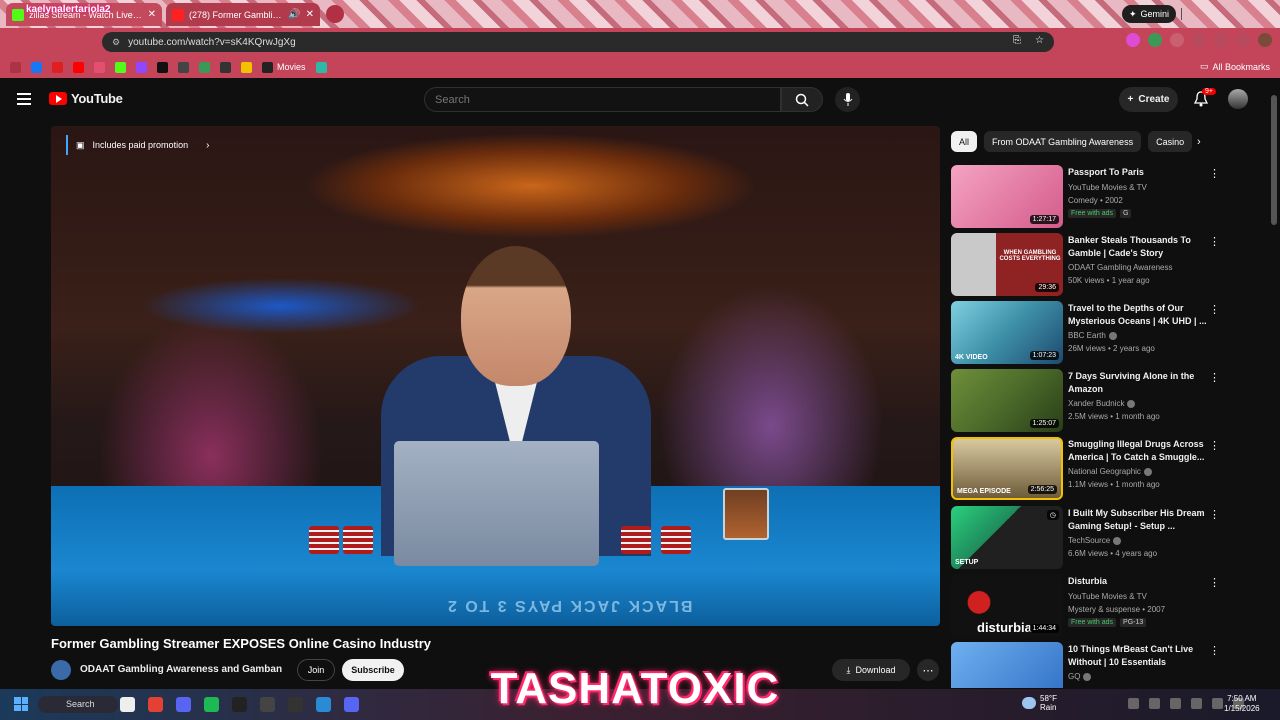 Image resolution: width=1280 pixels, height=720 pixels. Describe the element at coordinates (120, 67) in the screenshot. I see `kick-bookmark-icon` at that location.